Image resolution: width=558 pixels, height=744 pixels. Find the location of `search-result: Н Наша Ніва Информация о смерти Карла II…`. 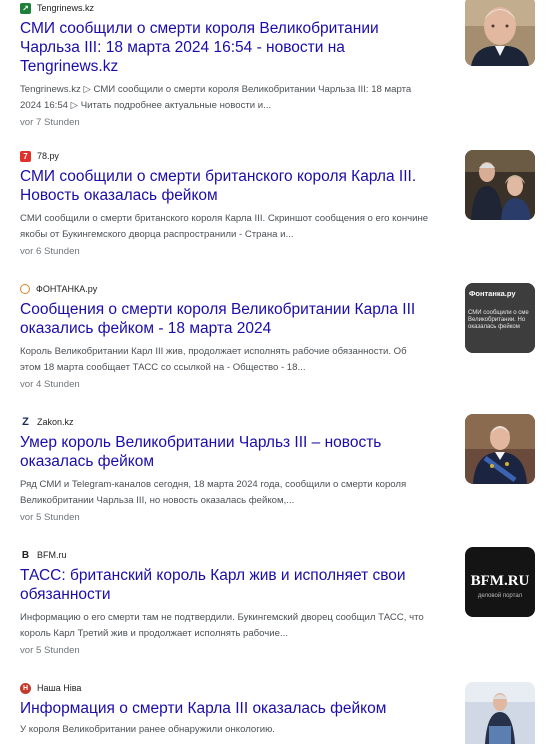

search-result: Н Наша Ніва Информация о смерти Карла II… is located at coordinates (282, 712).